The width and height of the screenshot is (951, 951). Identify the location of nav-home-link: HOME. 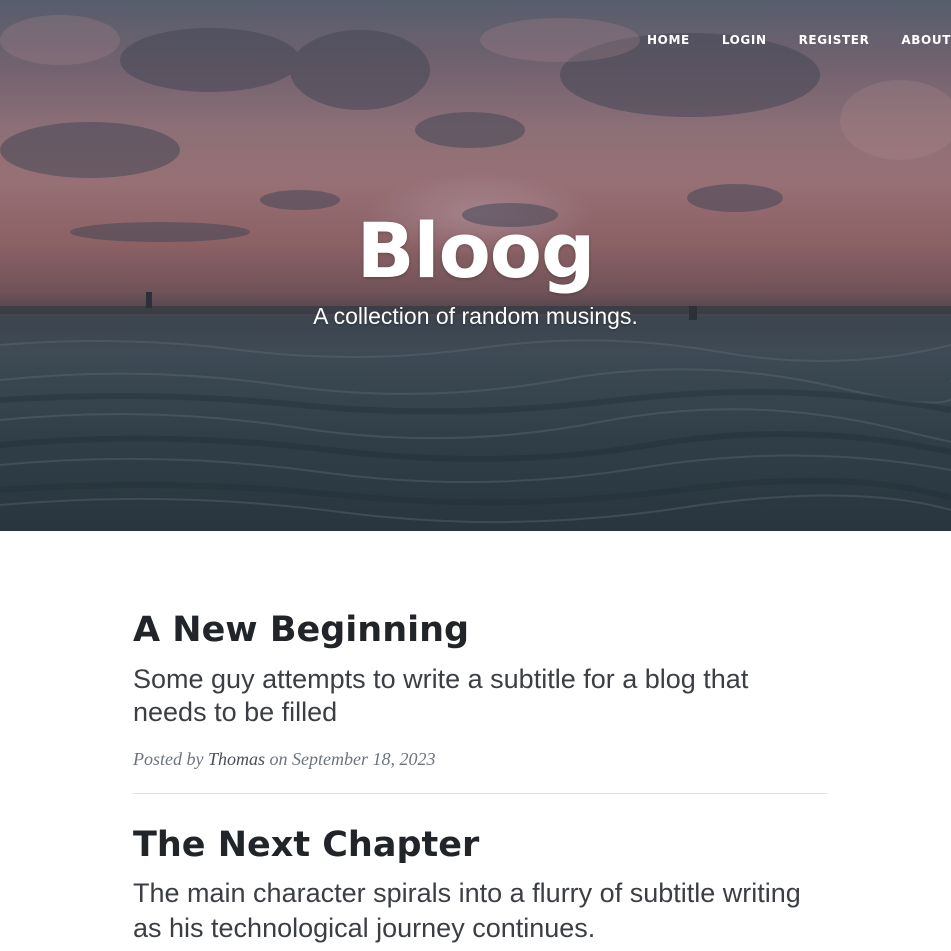
(668, 40).